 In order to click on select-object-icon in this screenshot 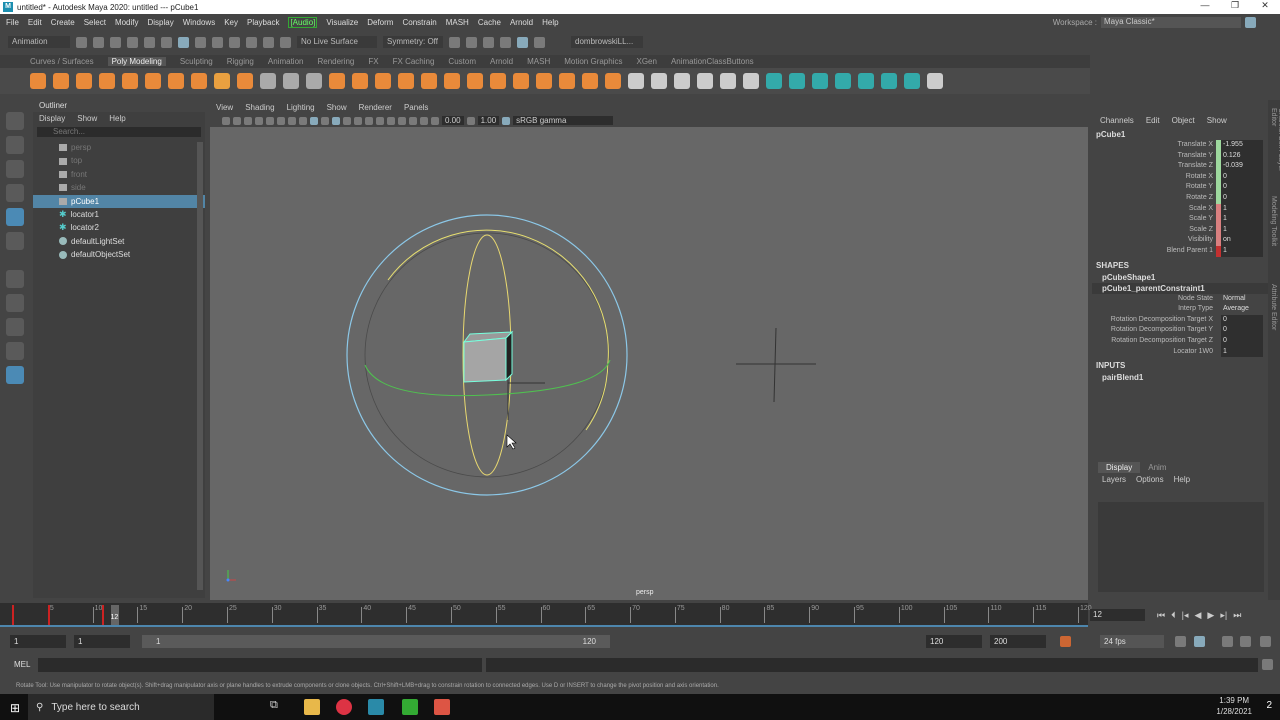, I will do `click(183, 42)`.